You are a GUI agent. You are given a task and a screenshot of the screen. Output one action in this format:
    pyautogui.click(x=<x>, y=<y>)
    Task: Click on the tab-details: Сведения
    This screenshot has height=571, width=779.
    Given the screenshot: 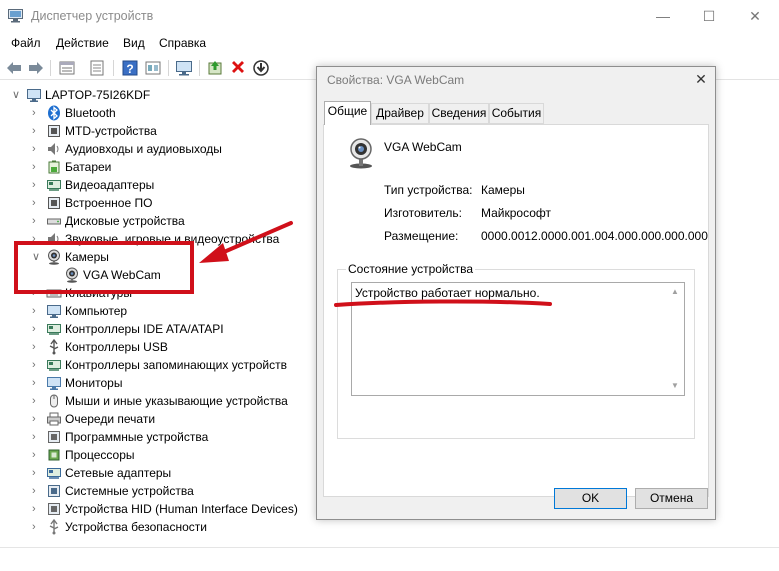 What is the action you would take?
    pyautogui.click(x=459, y=113)
    